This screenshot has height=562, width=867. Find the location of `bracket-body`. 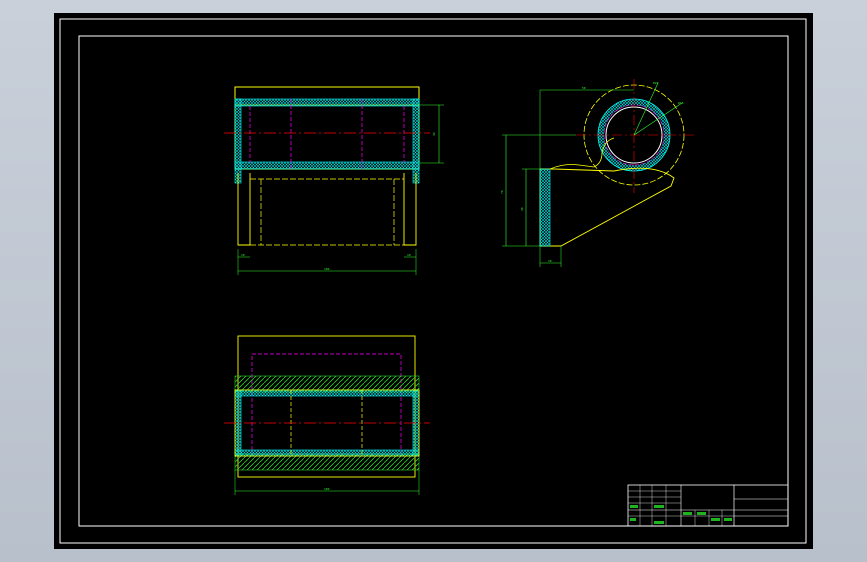

bracket-body is located at coordinates (607, 207).